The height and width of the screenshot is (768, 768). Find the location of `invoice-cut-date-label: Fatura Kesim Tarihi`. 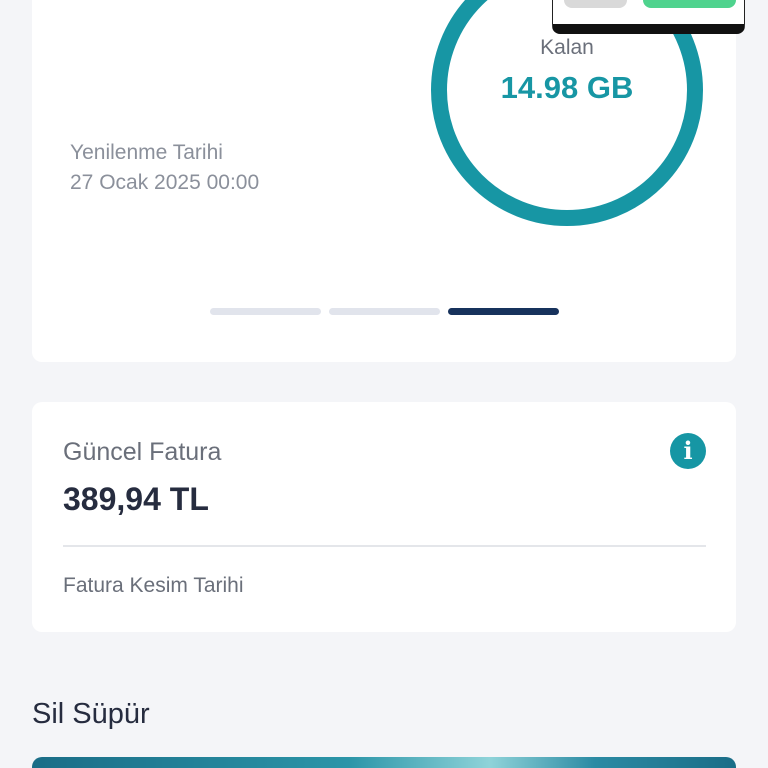

invoice-cut-date-label: Fatura Kesim Tarihi is located at coordinates (153, 585).